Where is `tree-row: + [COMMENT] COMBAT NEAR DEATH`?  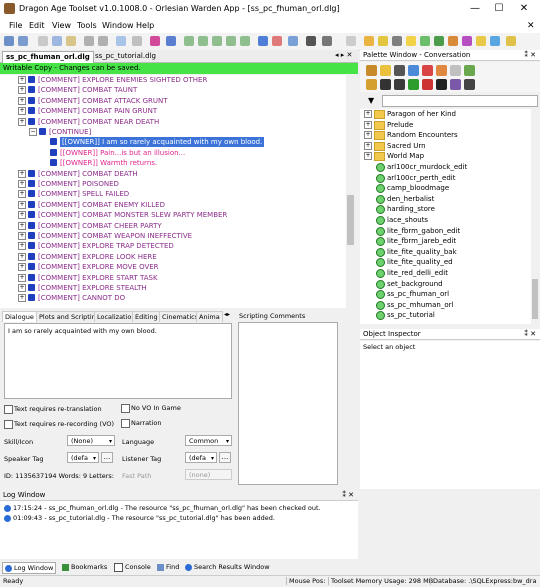 tree-row: + [COMMENT] COMBAT NEAR DEATH is located at coordinates (173, 122).